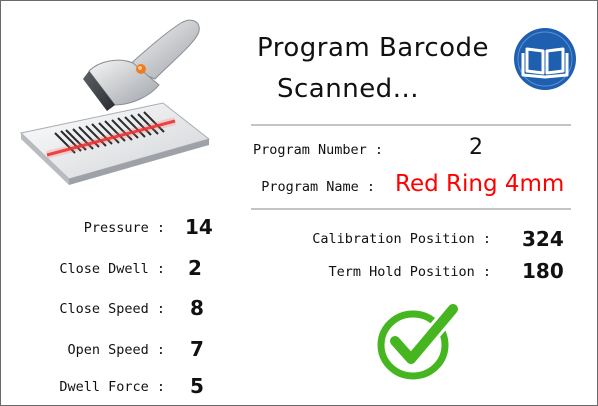 This screenshot has height=406, width=598. What do you see at coordinates (409, 272) in the screenshot?
I see `term-hold-position-label: Term Hold Position :` at bounding box center [409, 272].